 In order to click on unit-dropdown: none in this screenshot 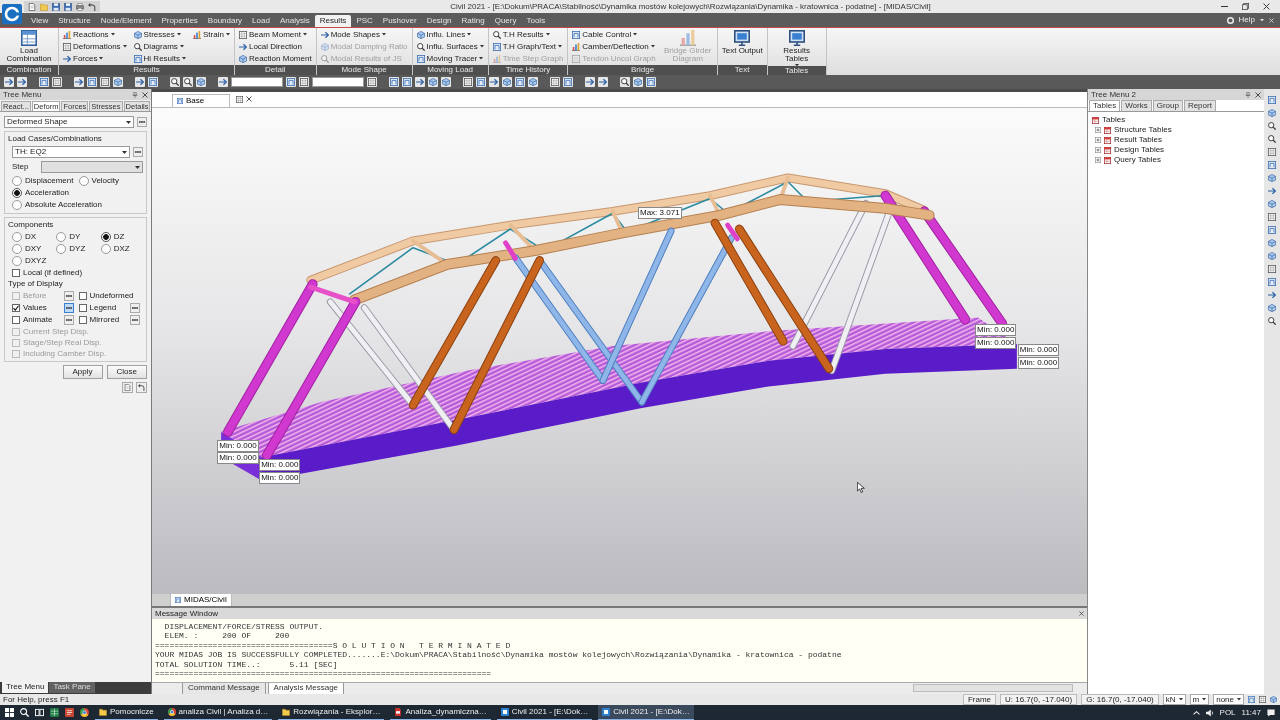, I will do `click(1228, 699)`.